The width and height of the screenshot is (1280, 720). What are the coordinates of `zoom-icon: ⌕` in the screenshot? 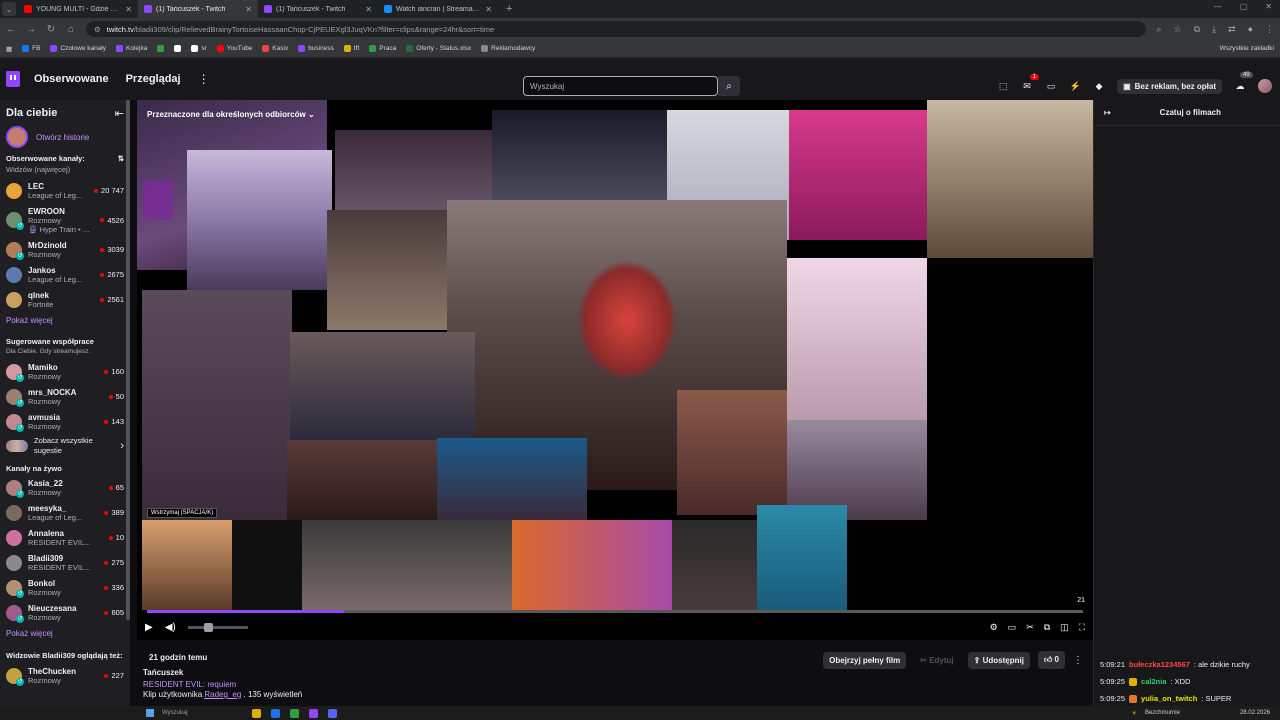 It's located at (1158, 29).